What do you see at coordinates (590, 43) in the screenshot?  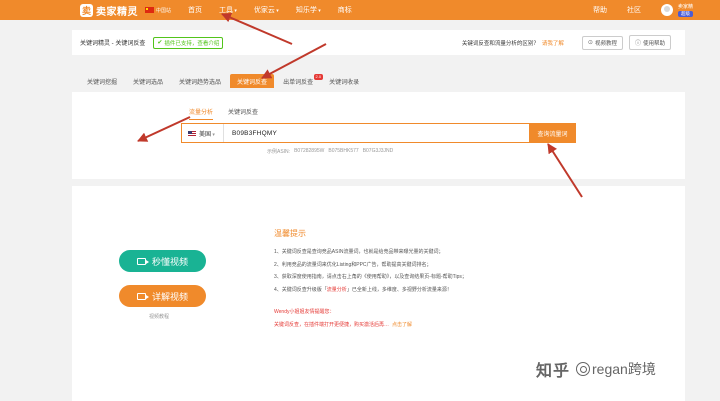 I see `play-circle-icon: ⊙` at bounding box center [590, 43].